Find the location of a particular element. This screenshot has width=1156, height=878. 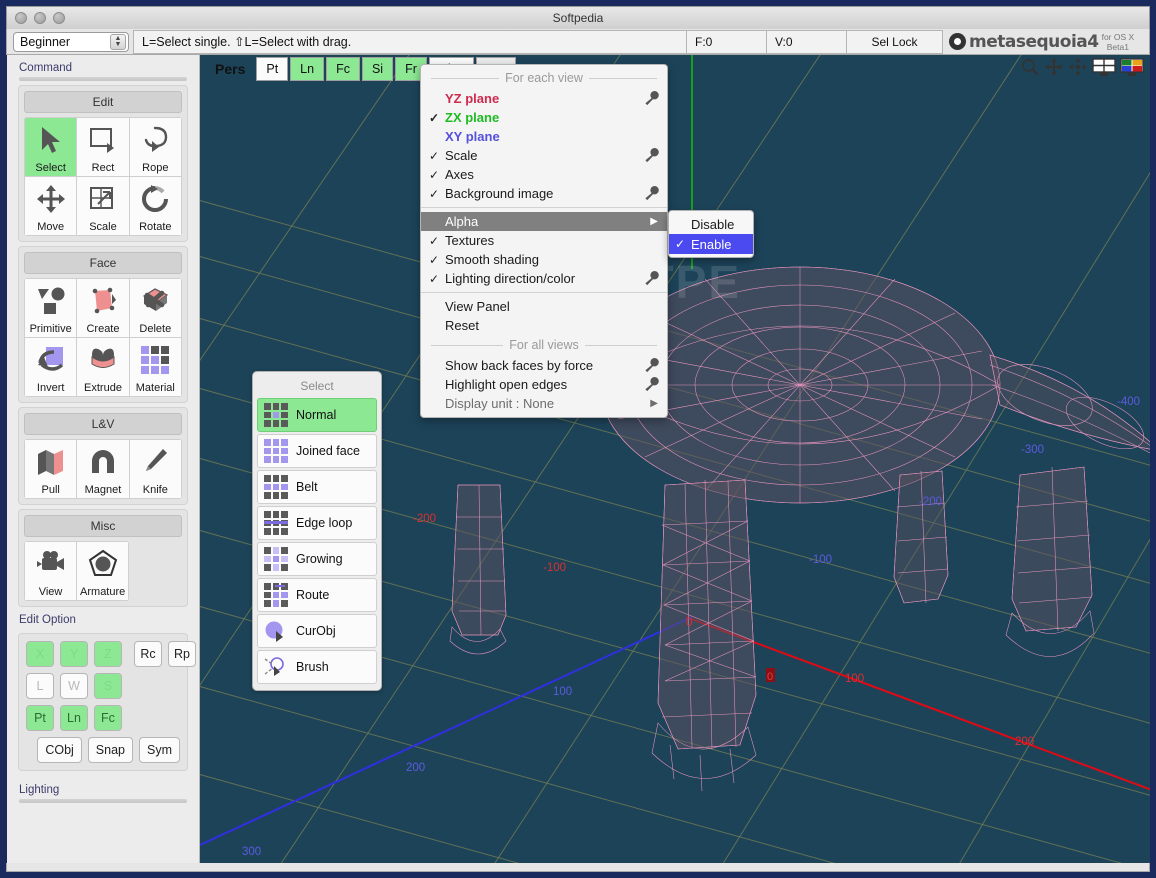

select-mode-label: CurObj is located at coordinates (316, 631).